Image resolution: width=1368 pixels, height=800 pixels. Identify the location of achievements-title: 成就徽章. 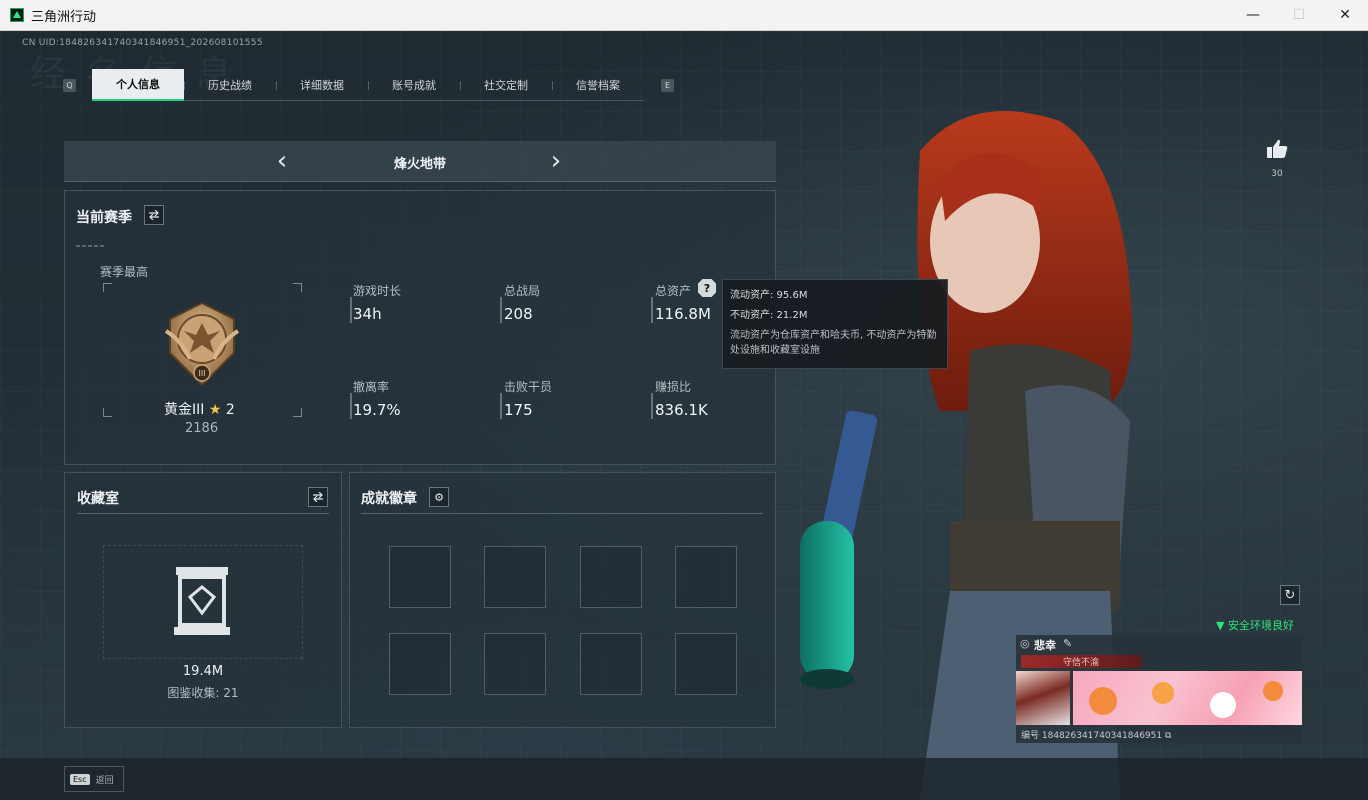
(389, 499).